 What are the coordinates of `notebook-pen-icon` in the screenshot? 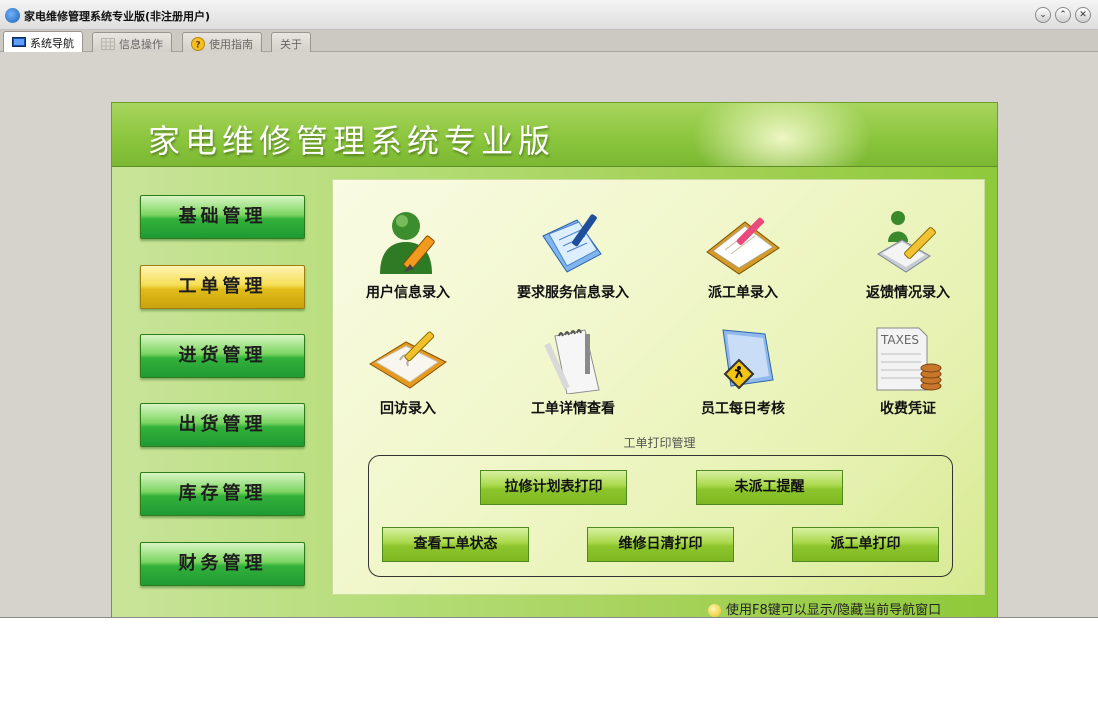 It's located at (408, 360).